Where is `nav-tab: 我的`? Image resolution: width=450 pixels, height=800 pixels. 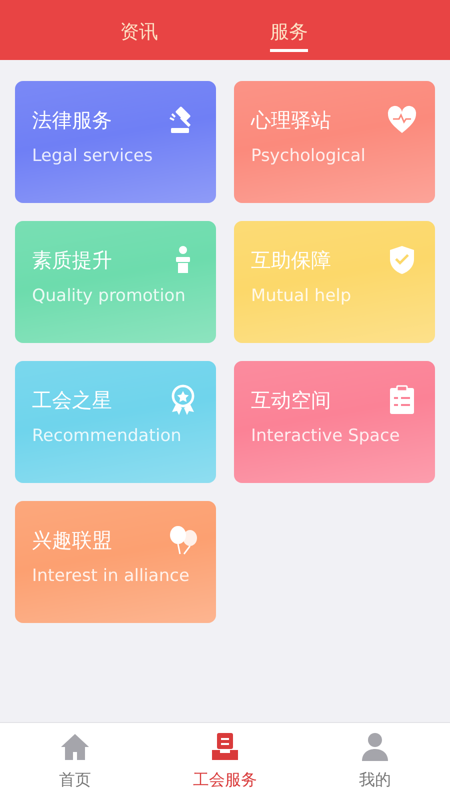
nav-tab: 我的 is located at coordinates (375, 761).